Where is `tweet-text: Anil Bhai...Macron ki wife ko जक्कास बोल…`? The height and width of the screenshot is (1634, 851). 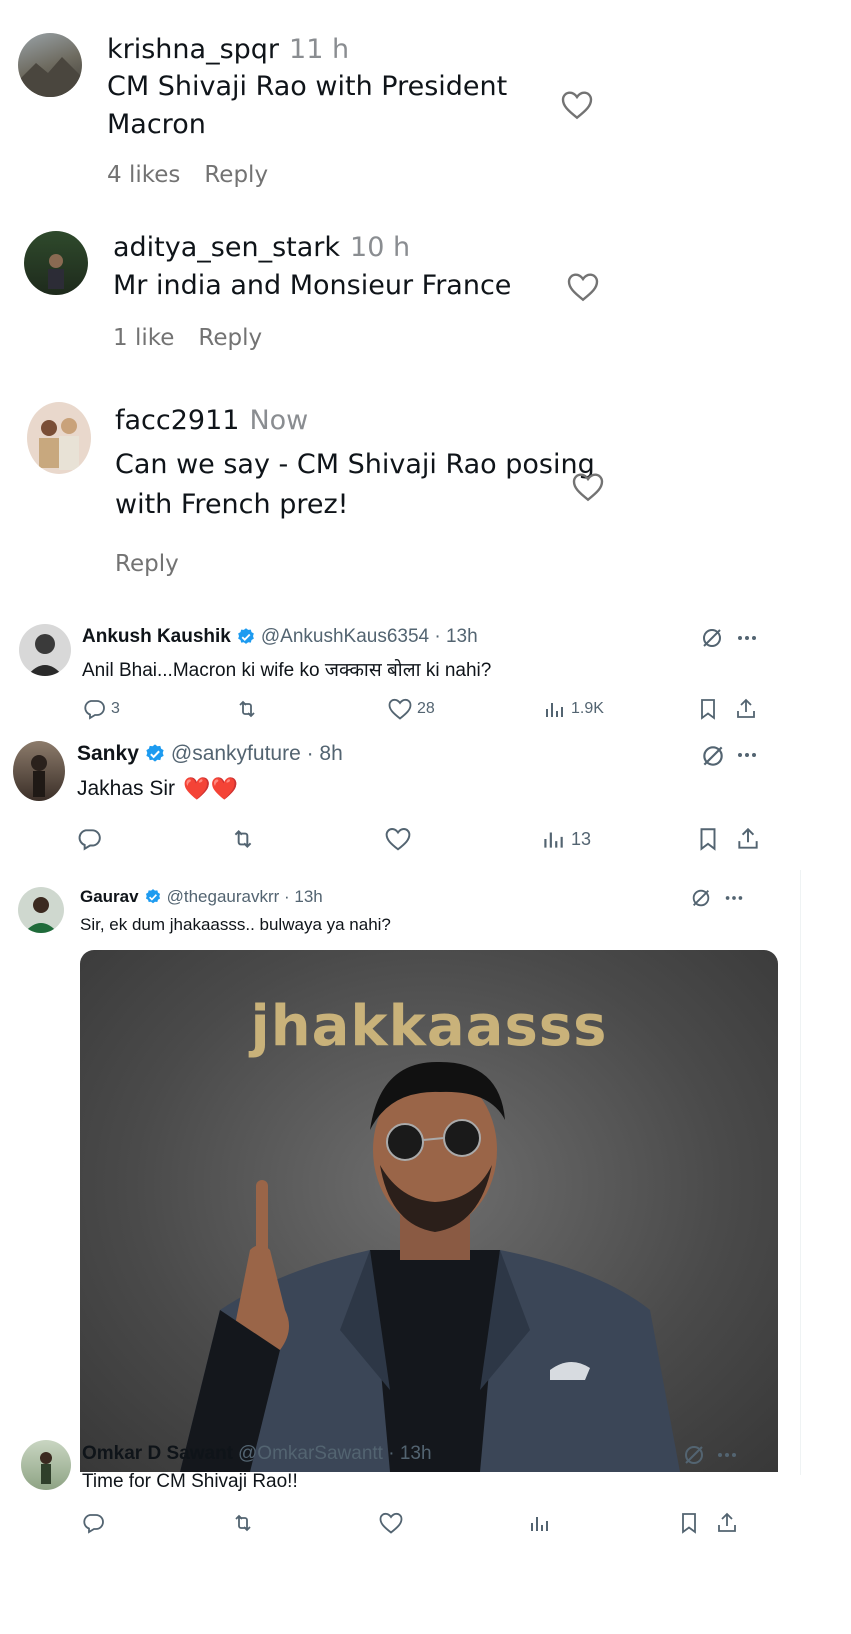
tweet-text: Anil Bhai...Macron ki wife ko जक्कास बोल… is located at coordinates (287, 670).